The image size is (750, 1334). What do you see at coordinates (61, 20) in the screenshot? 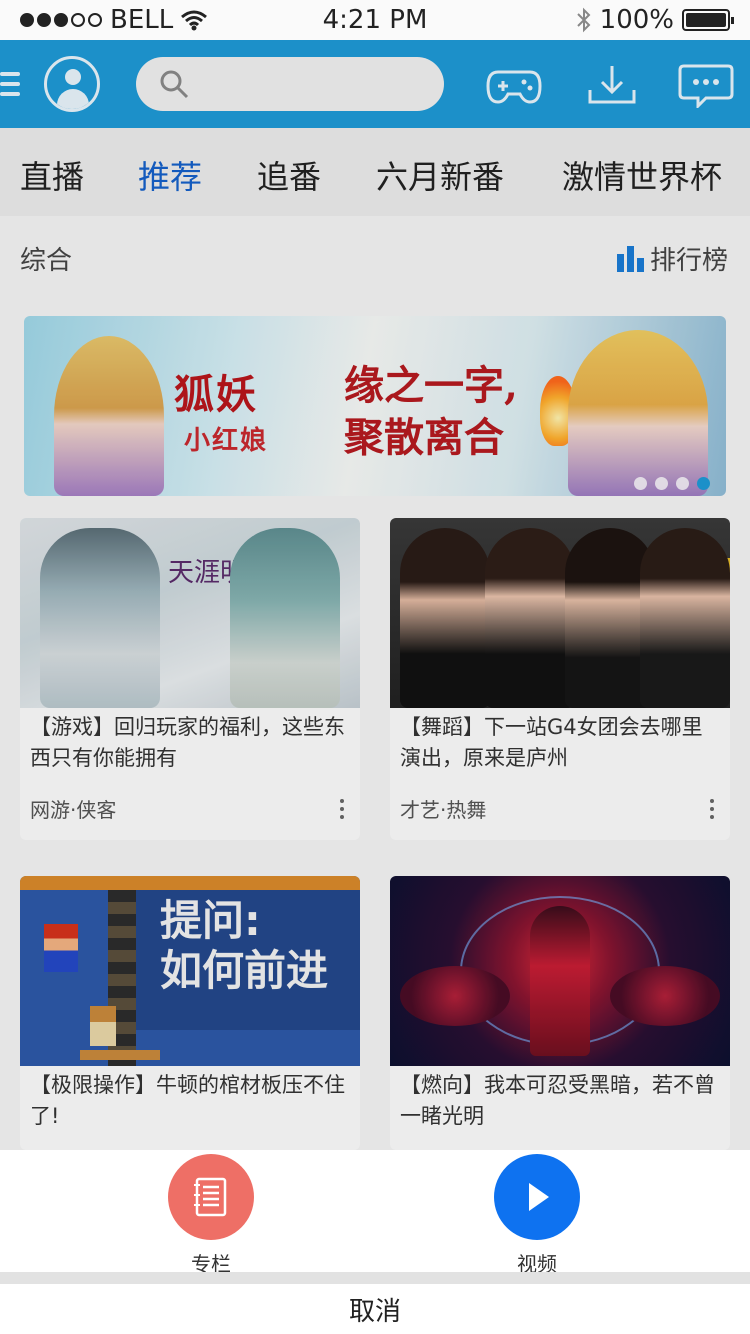
I see `signal-icon` at bounding box center [61, 20].